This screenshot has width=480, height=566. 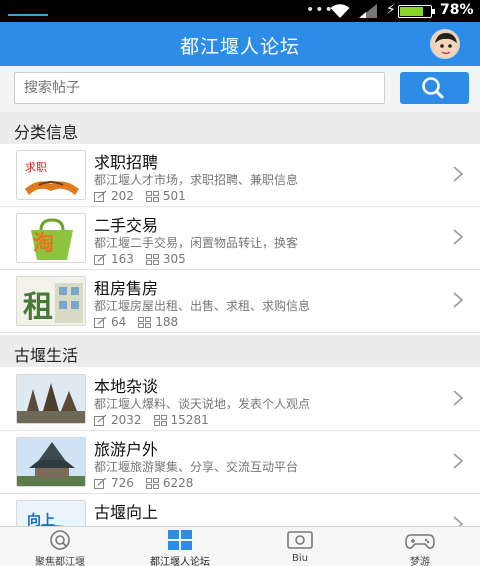 I want to click on list-item-jobs: 求职 求职招聘 都江堰人才市场，求职招聘、兼职信息 202 501, so click(x=240, y=175).